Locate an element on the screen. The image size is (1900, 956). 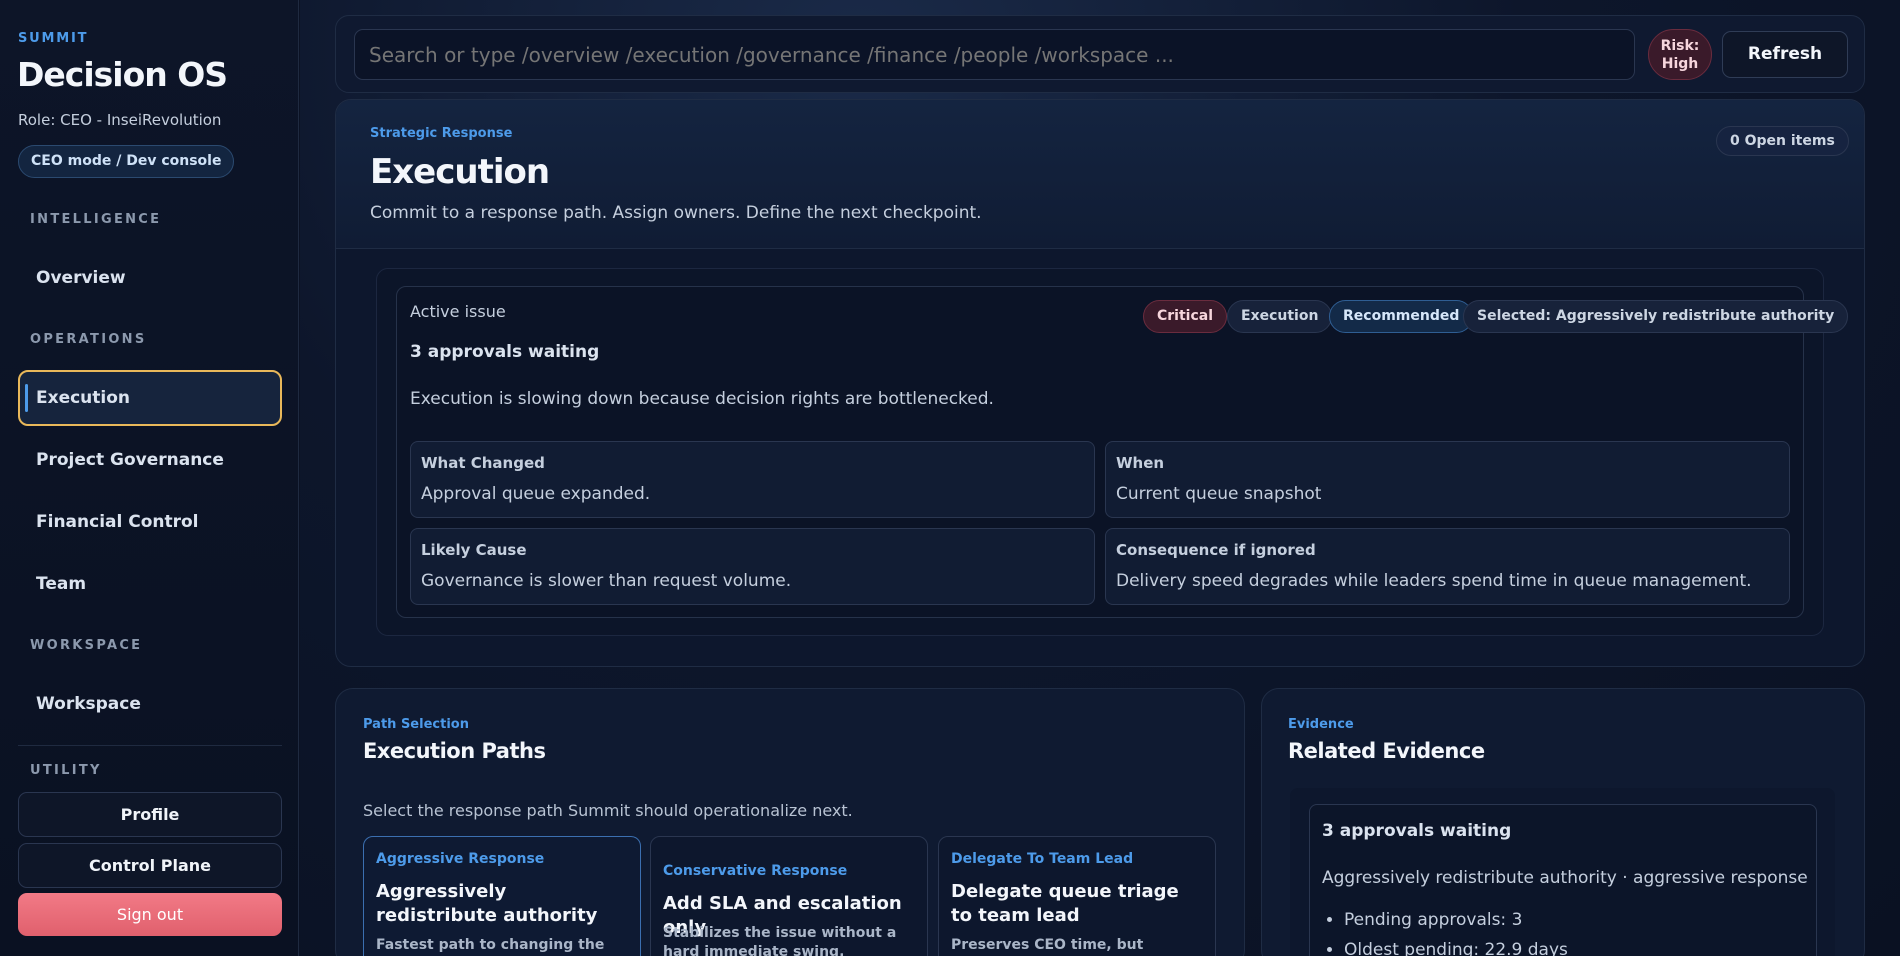
page-title: Execution is located at coordinates (460, 172).